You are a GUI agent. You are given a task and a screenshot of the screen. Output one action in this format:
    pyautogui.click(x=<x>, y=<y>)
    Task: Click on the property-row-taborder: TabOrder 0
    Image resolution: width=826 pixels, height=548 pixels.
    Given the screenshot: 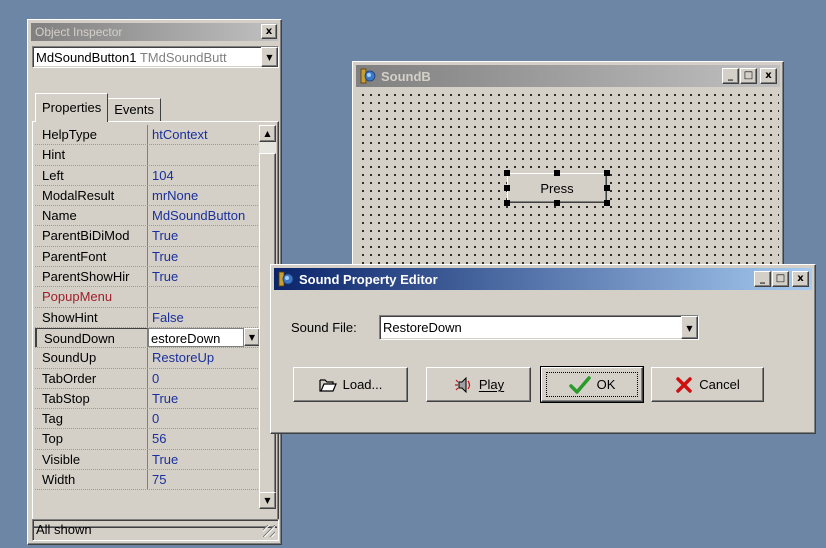 What is the action you would take?
    pyautogui.click(x=147, y=378)
    